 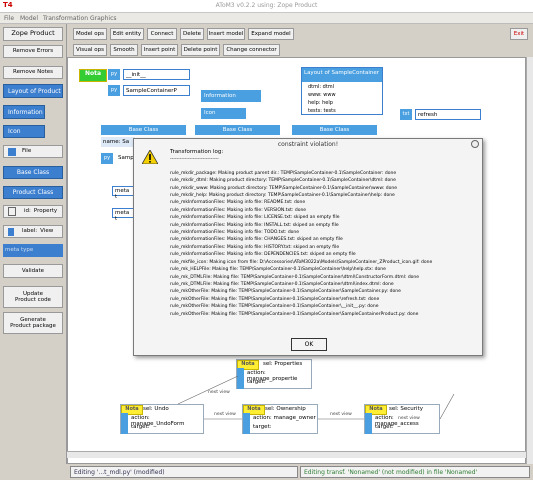 I want to click on view-button: label: View, so click(x=33, y=231).